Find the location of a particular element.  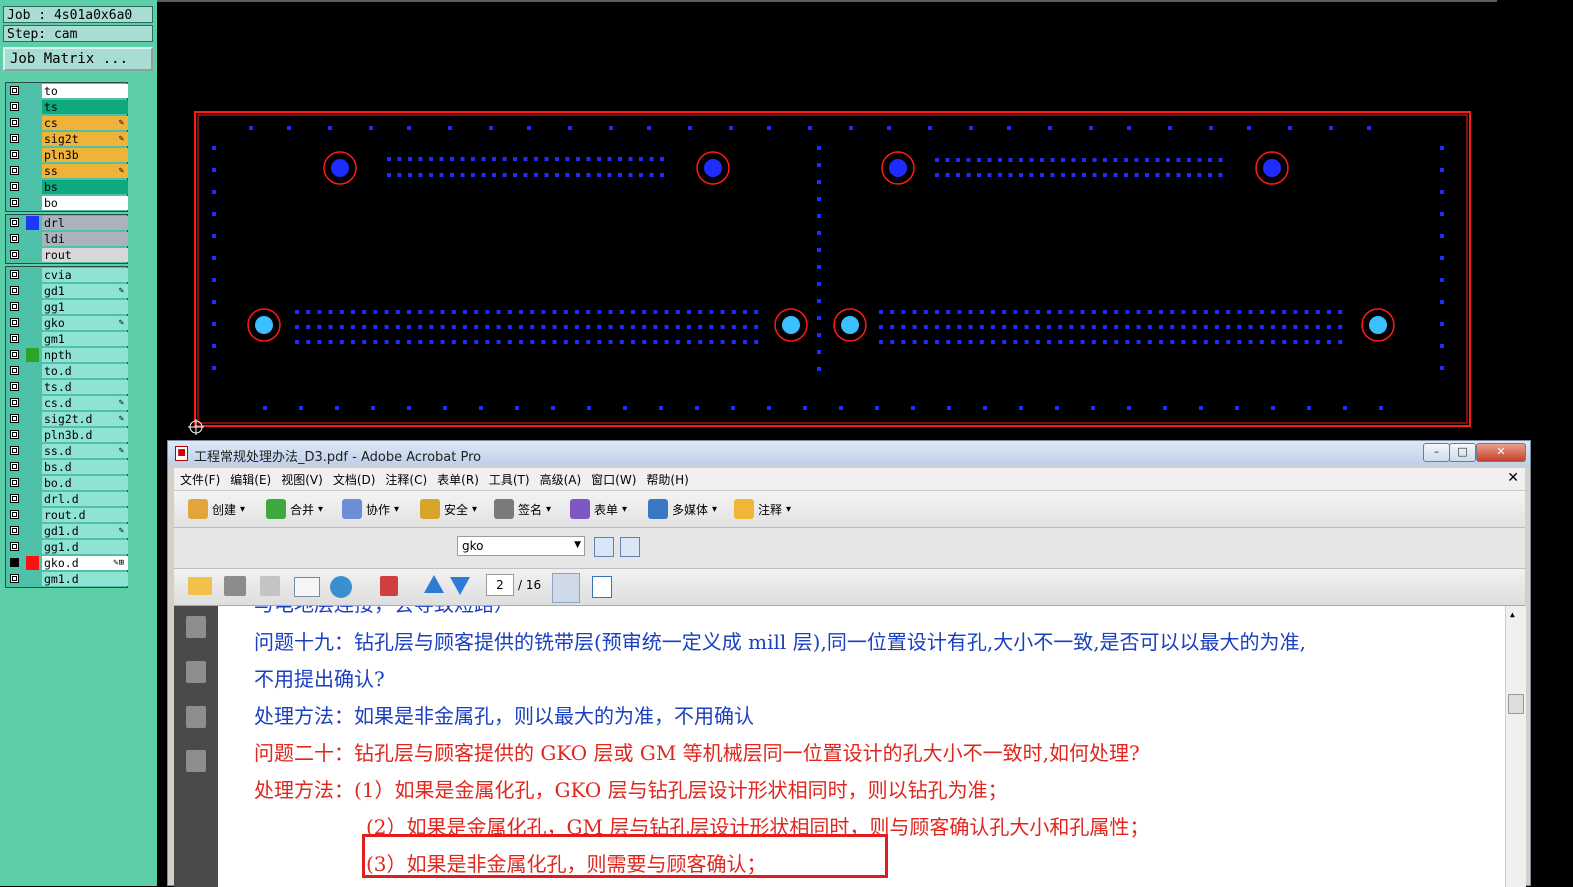

menu-item: 文件(F) is located at coordinates (199, 478).